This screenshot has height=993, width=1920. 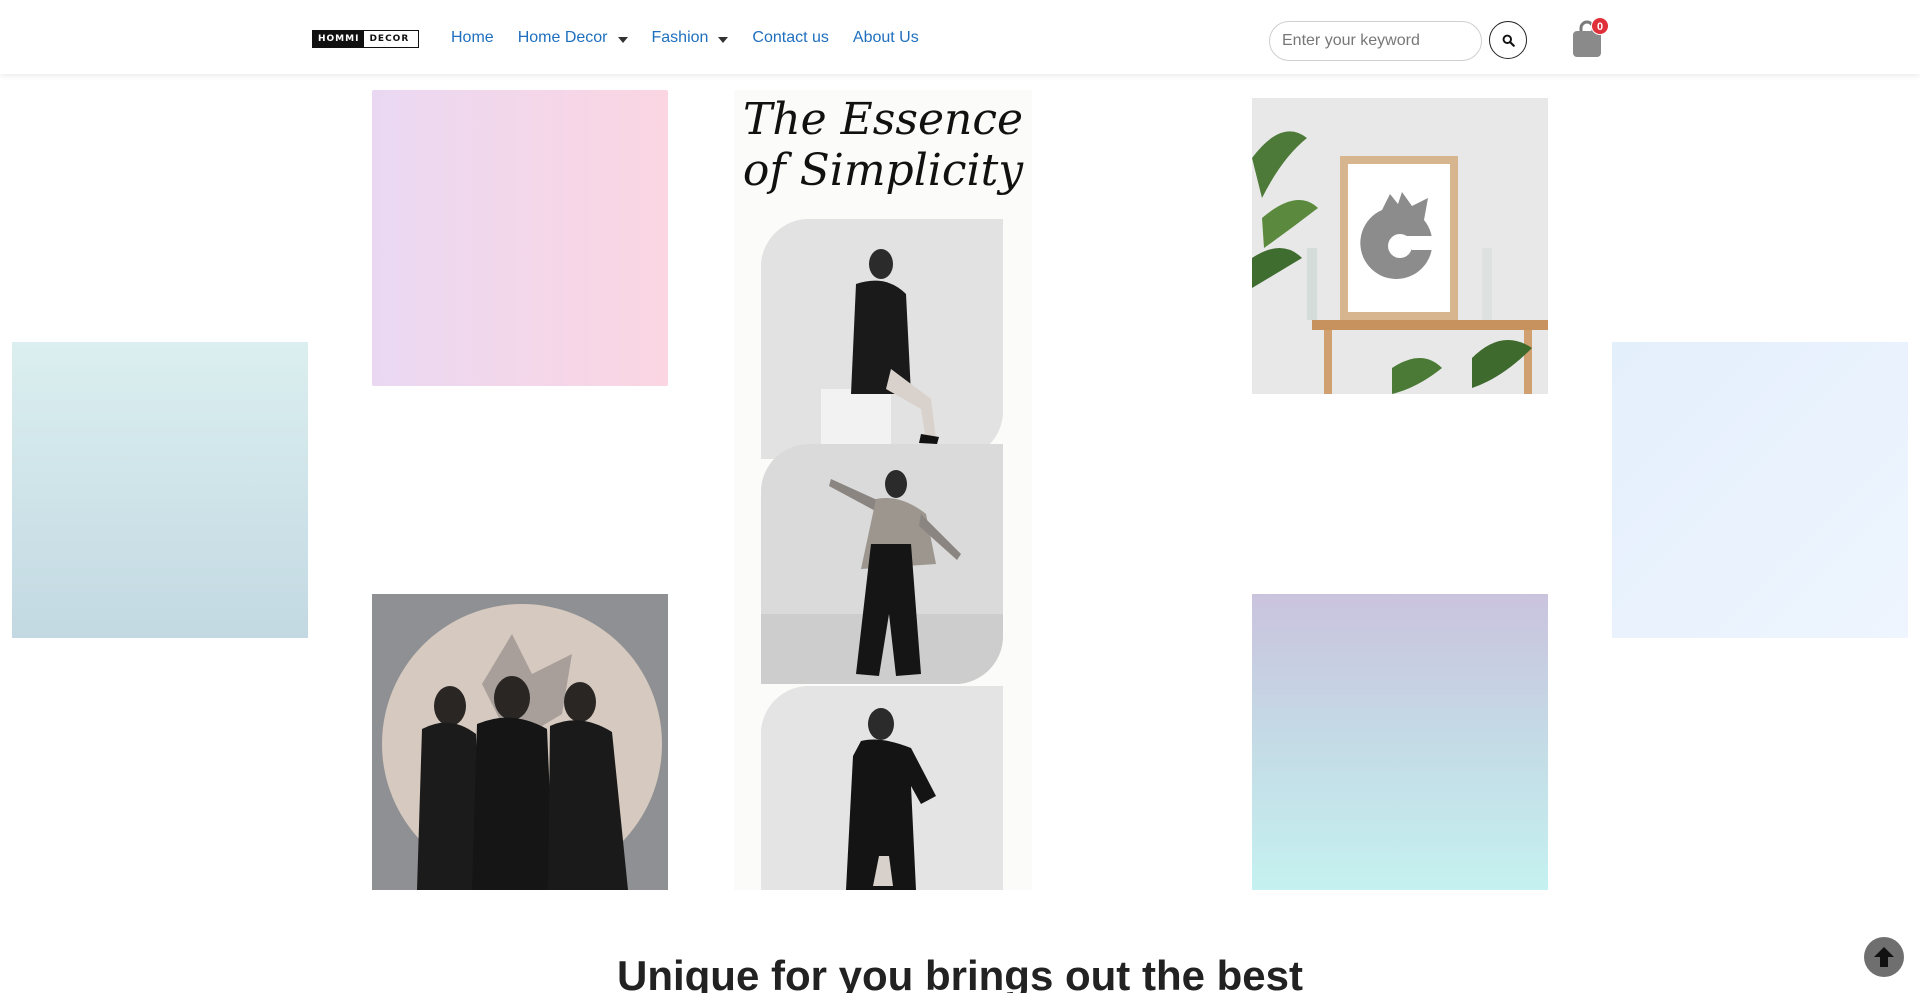 What do you see at coordinates (562, 37) in the screenshot?
I see `nav-home-decor-label: Home Decor` at bounding box center [562, 37].